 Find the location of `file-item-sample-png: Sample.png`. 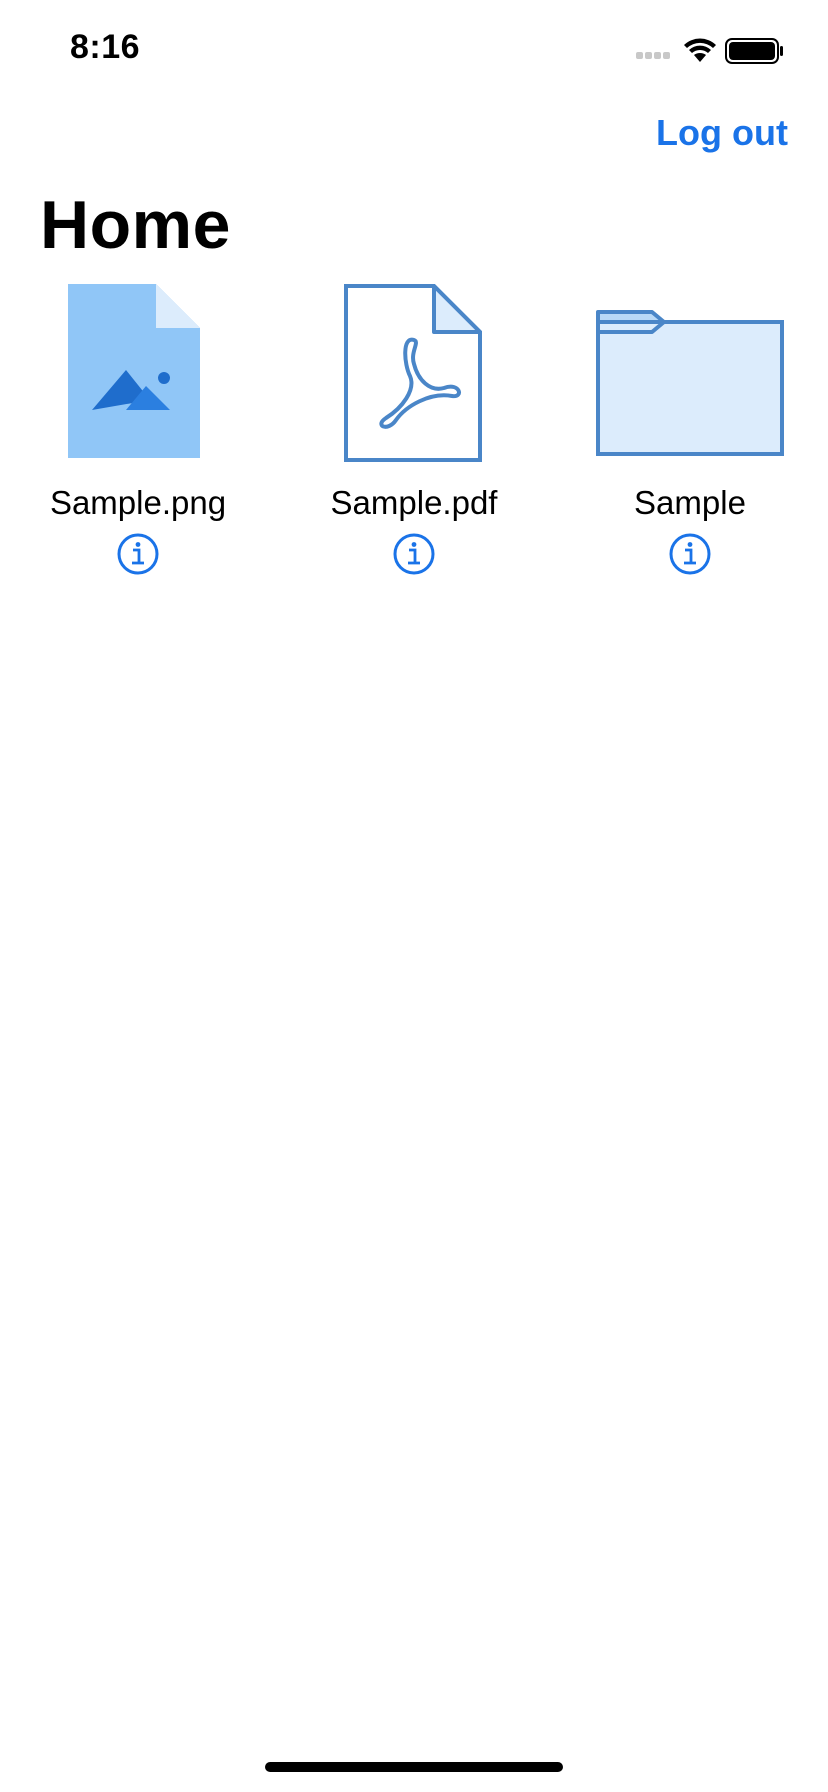

file-item-sample-png: Sample.png is located at coordinates (138, 434).